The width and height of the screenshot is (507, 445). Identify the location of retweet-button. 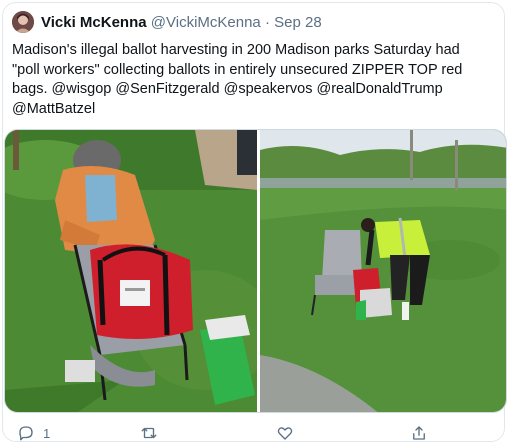
(149, 433).